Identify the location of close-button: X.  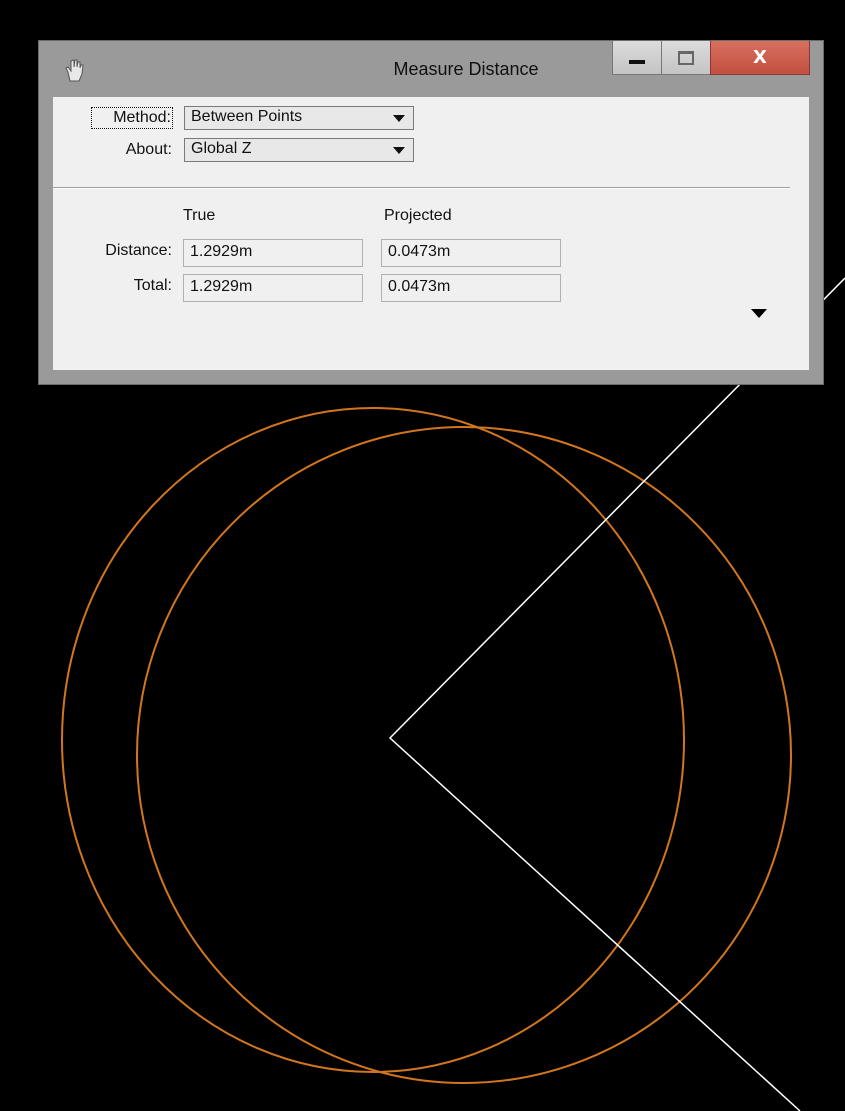
(760, 58).